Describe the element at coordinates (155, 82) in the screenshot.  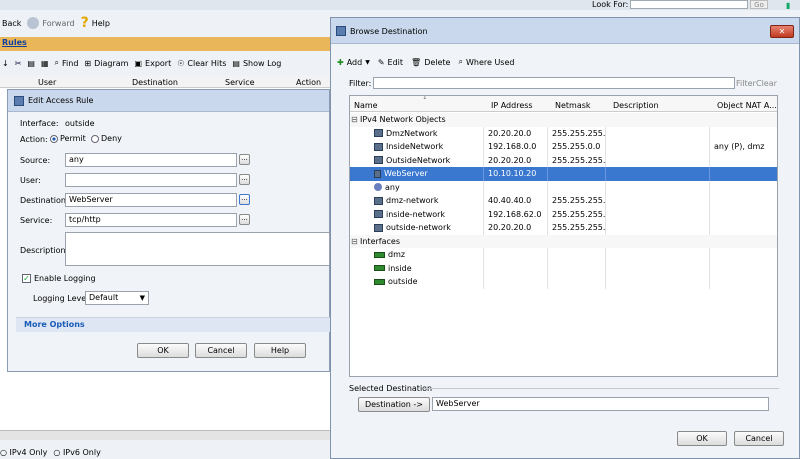
I see `column-destination: Destination` at that location.